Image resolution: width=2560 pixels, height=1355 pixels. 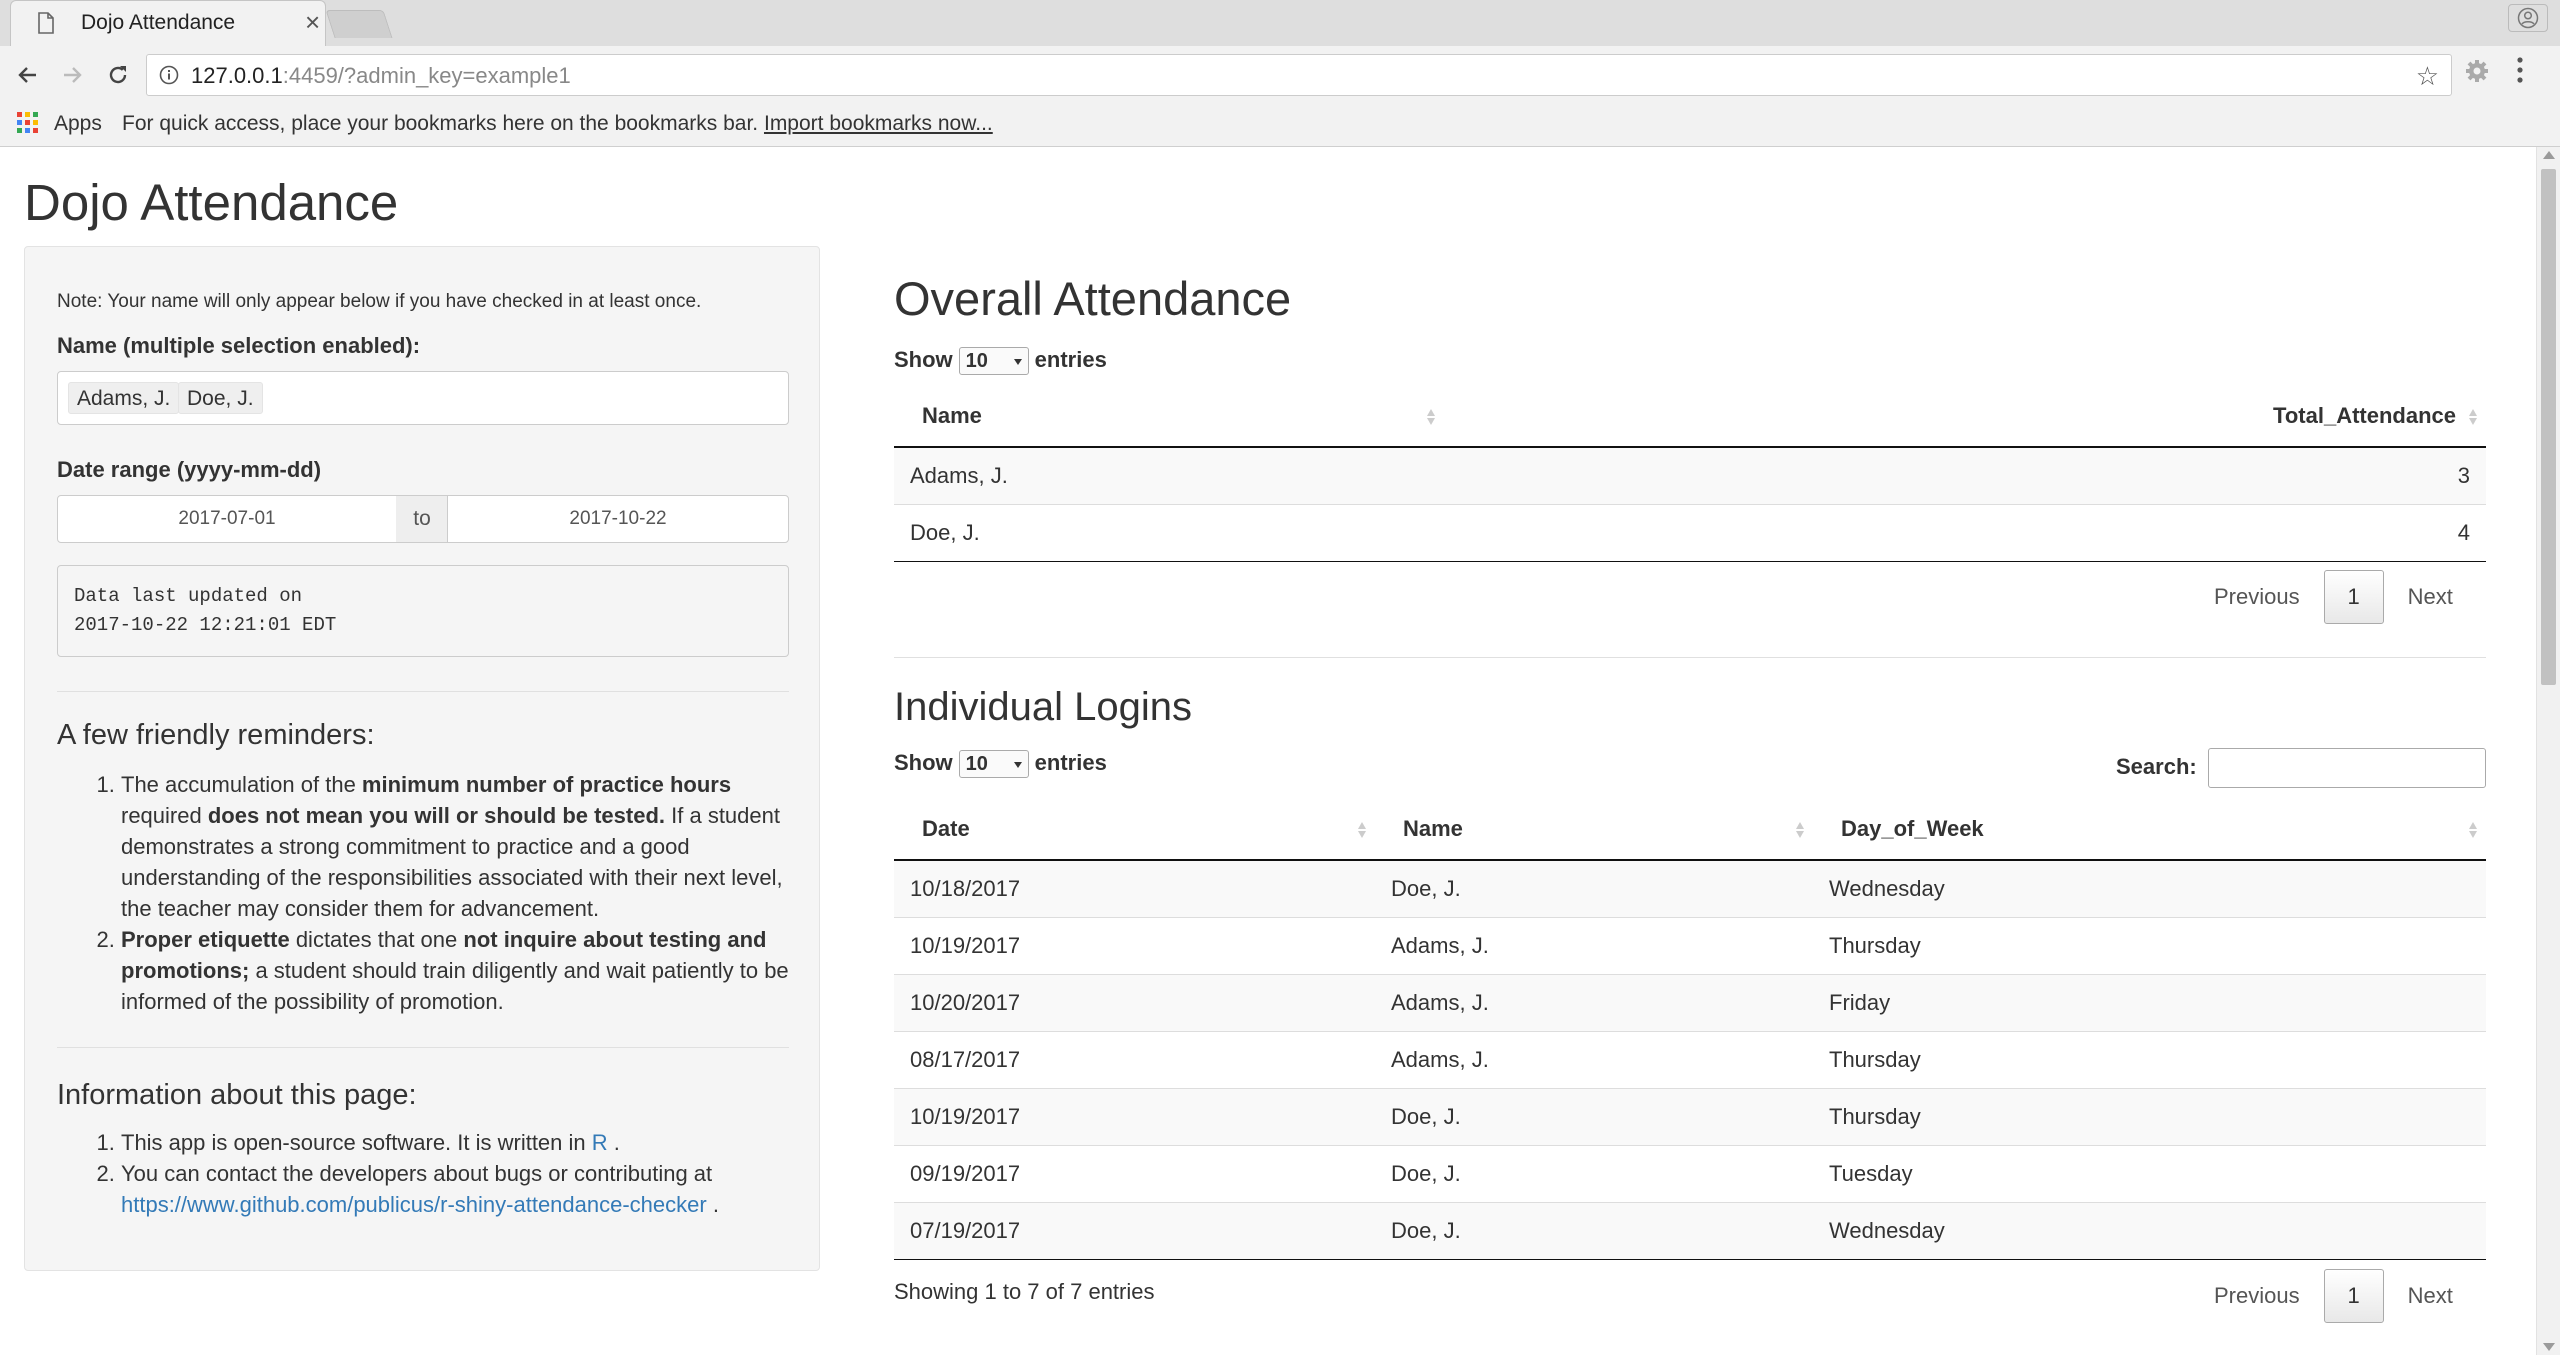 I want to click on r-link: R, so click(x=600, y=1142).